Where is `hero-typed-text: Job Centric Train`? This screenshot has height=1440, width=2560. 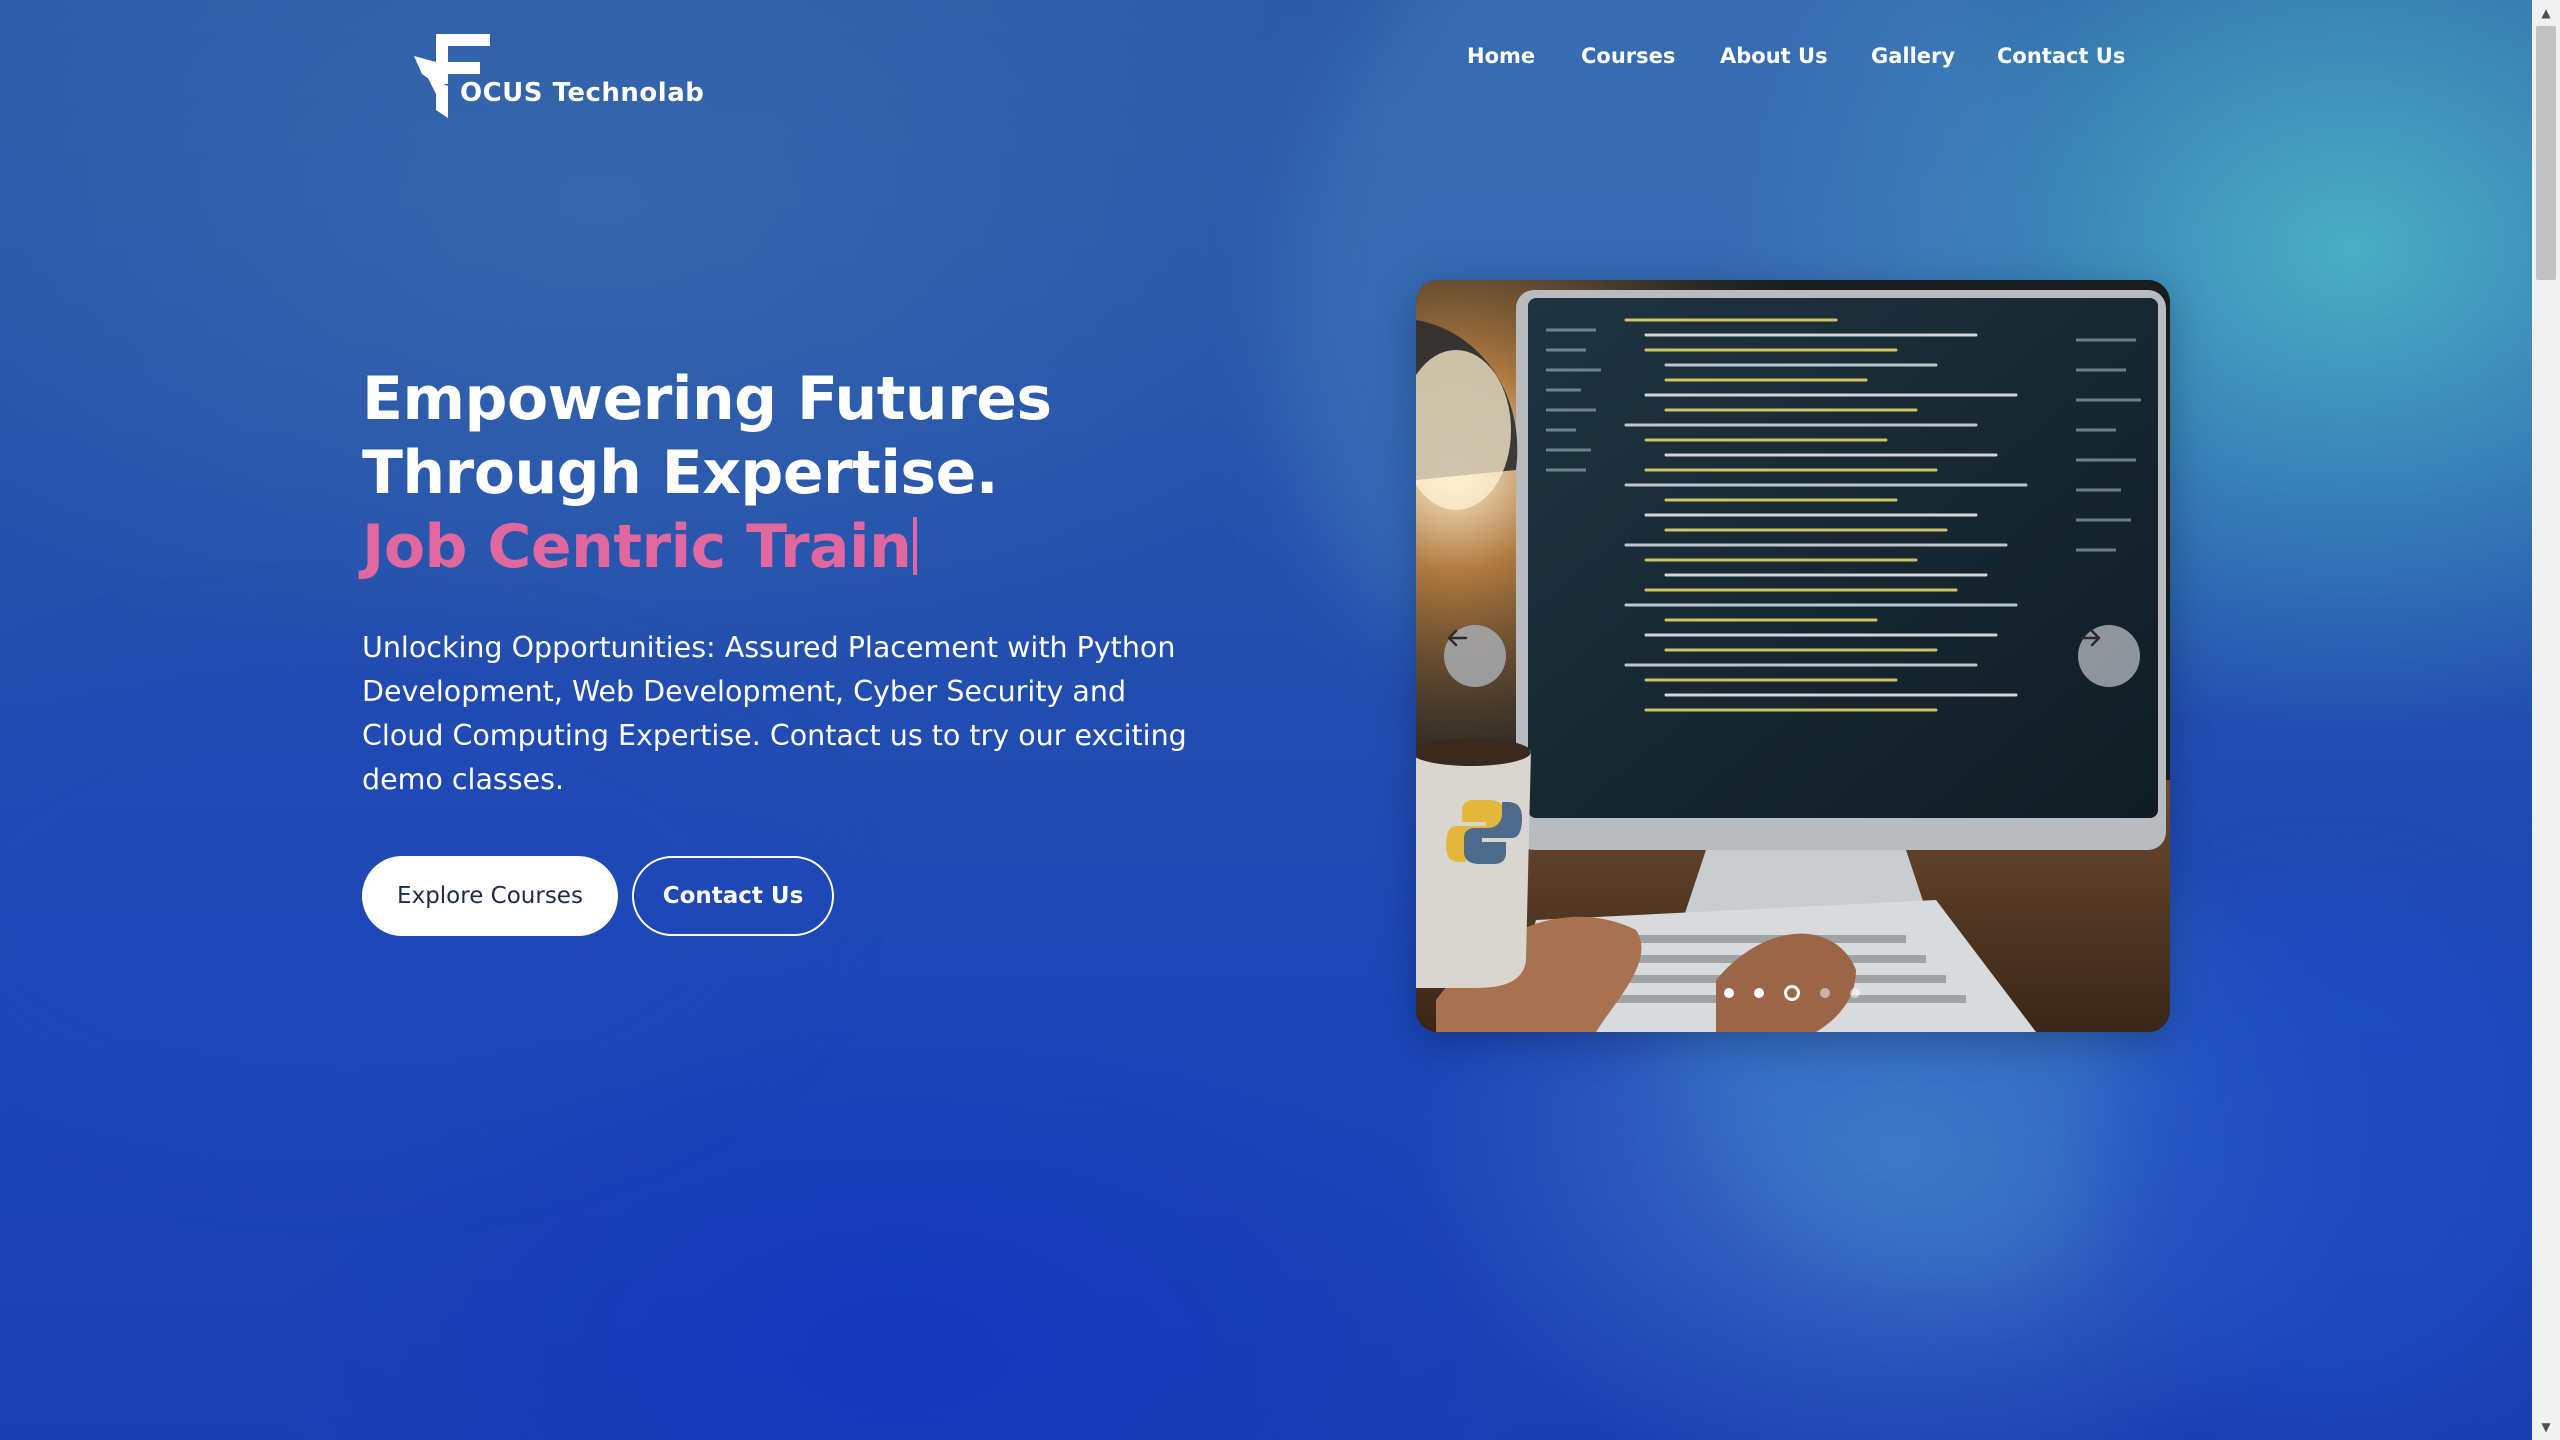 hero-typed-text: Job Centric Train is located at coordinates (640, 547).